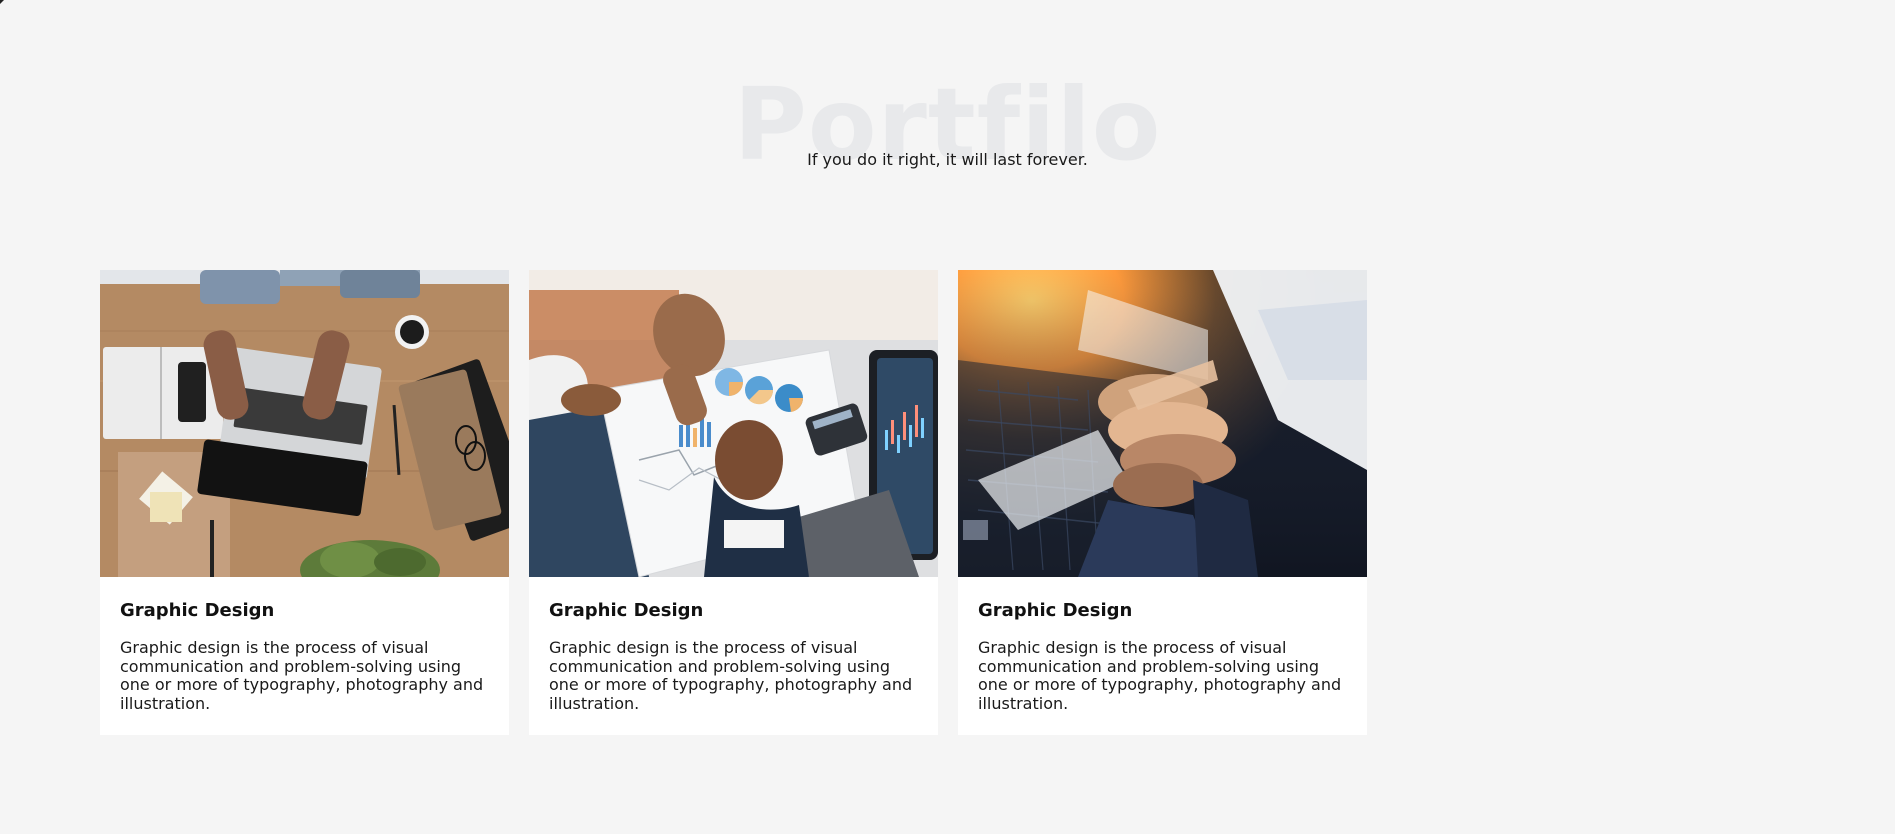 Image resolution: width=1895 pixels, height=834 pixels. What do you see at coordinates (2, 2) in the screenshot?
I see `corner-mark` at bounding box center [2, 2].